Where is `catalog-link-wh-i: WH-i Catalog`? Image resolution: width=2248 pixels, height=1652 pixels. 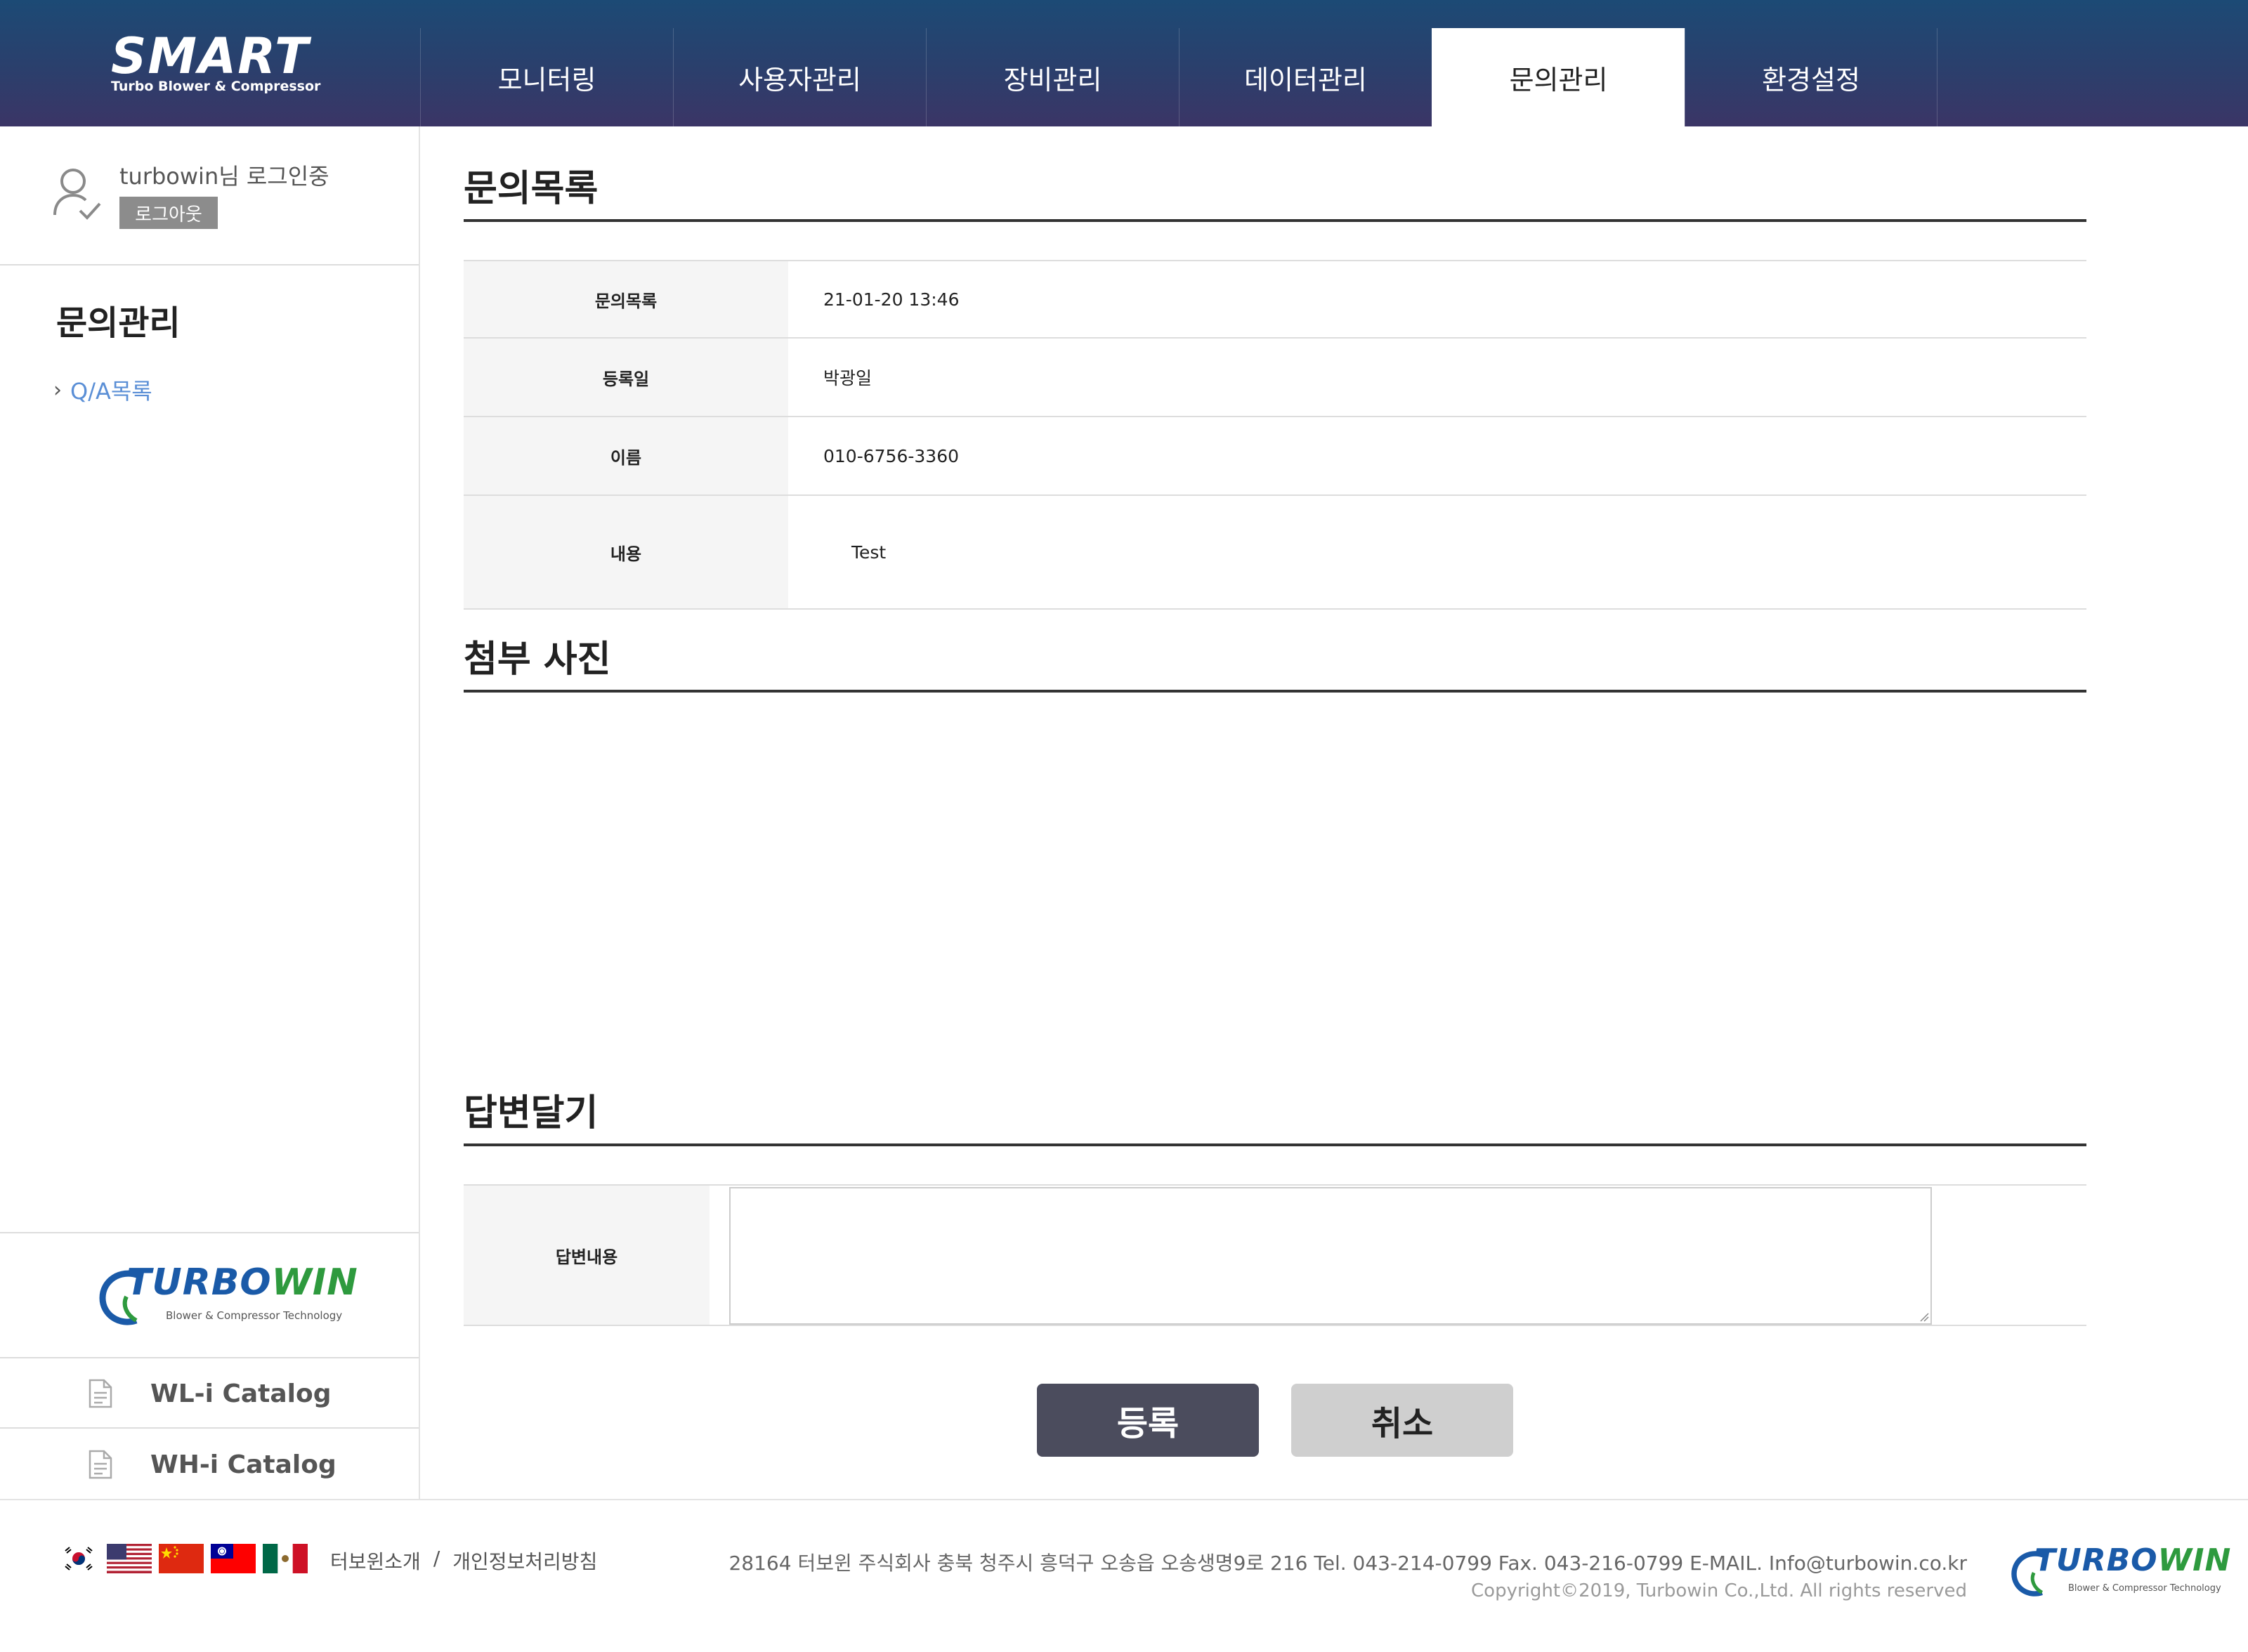
catalog-link-wh-i: WH-i Catalog is located at coordinates (209, 1464).